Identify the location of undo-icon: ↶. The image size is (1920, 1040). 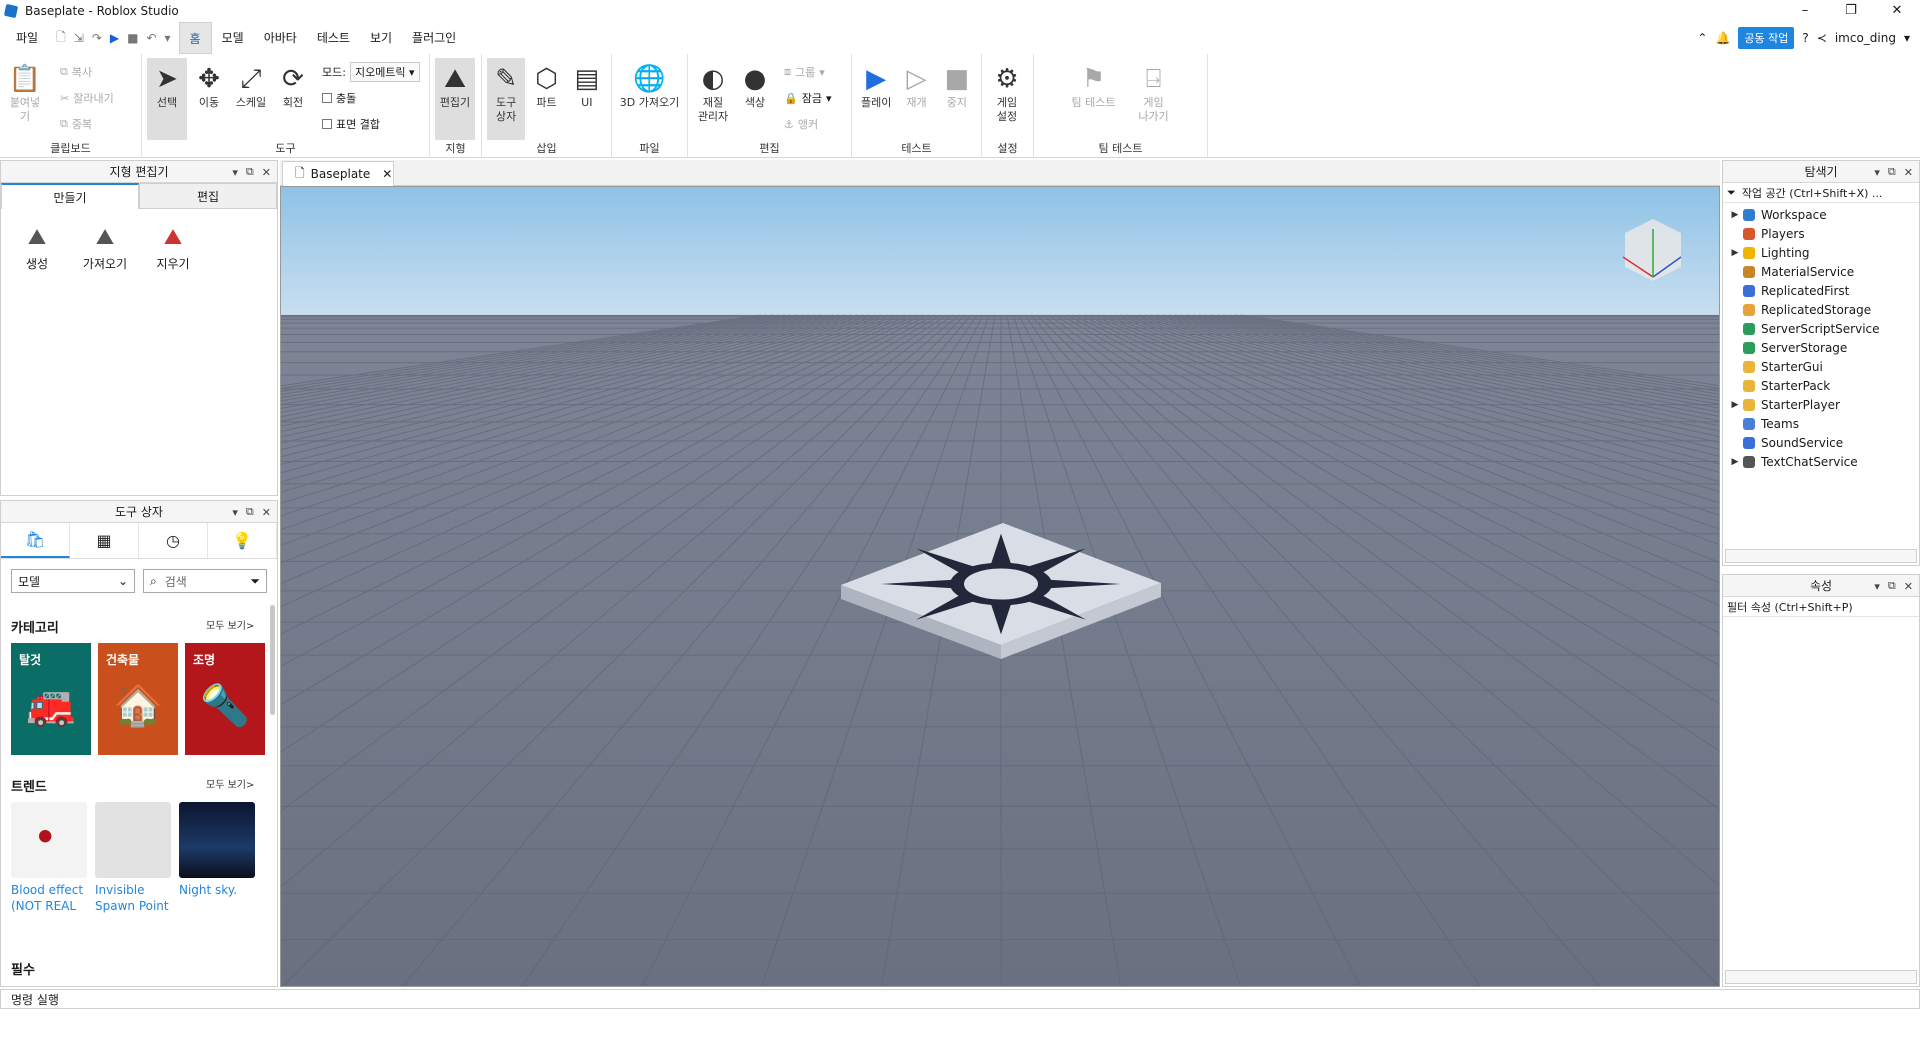
(151, 38).